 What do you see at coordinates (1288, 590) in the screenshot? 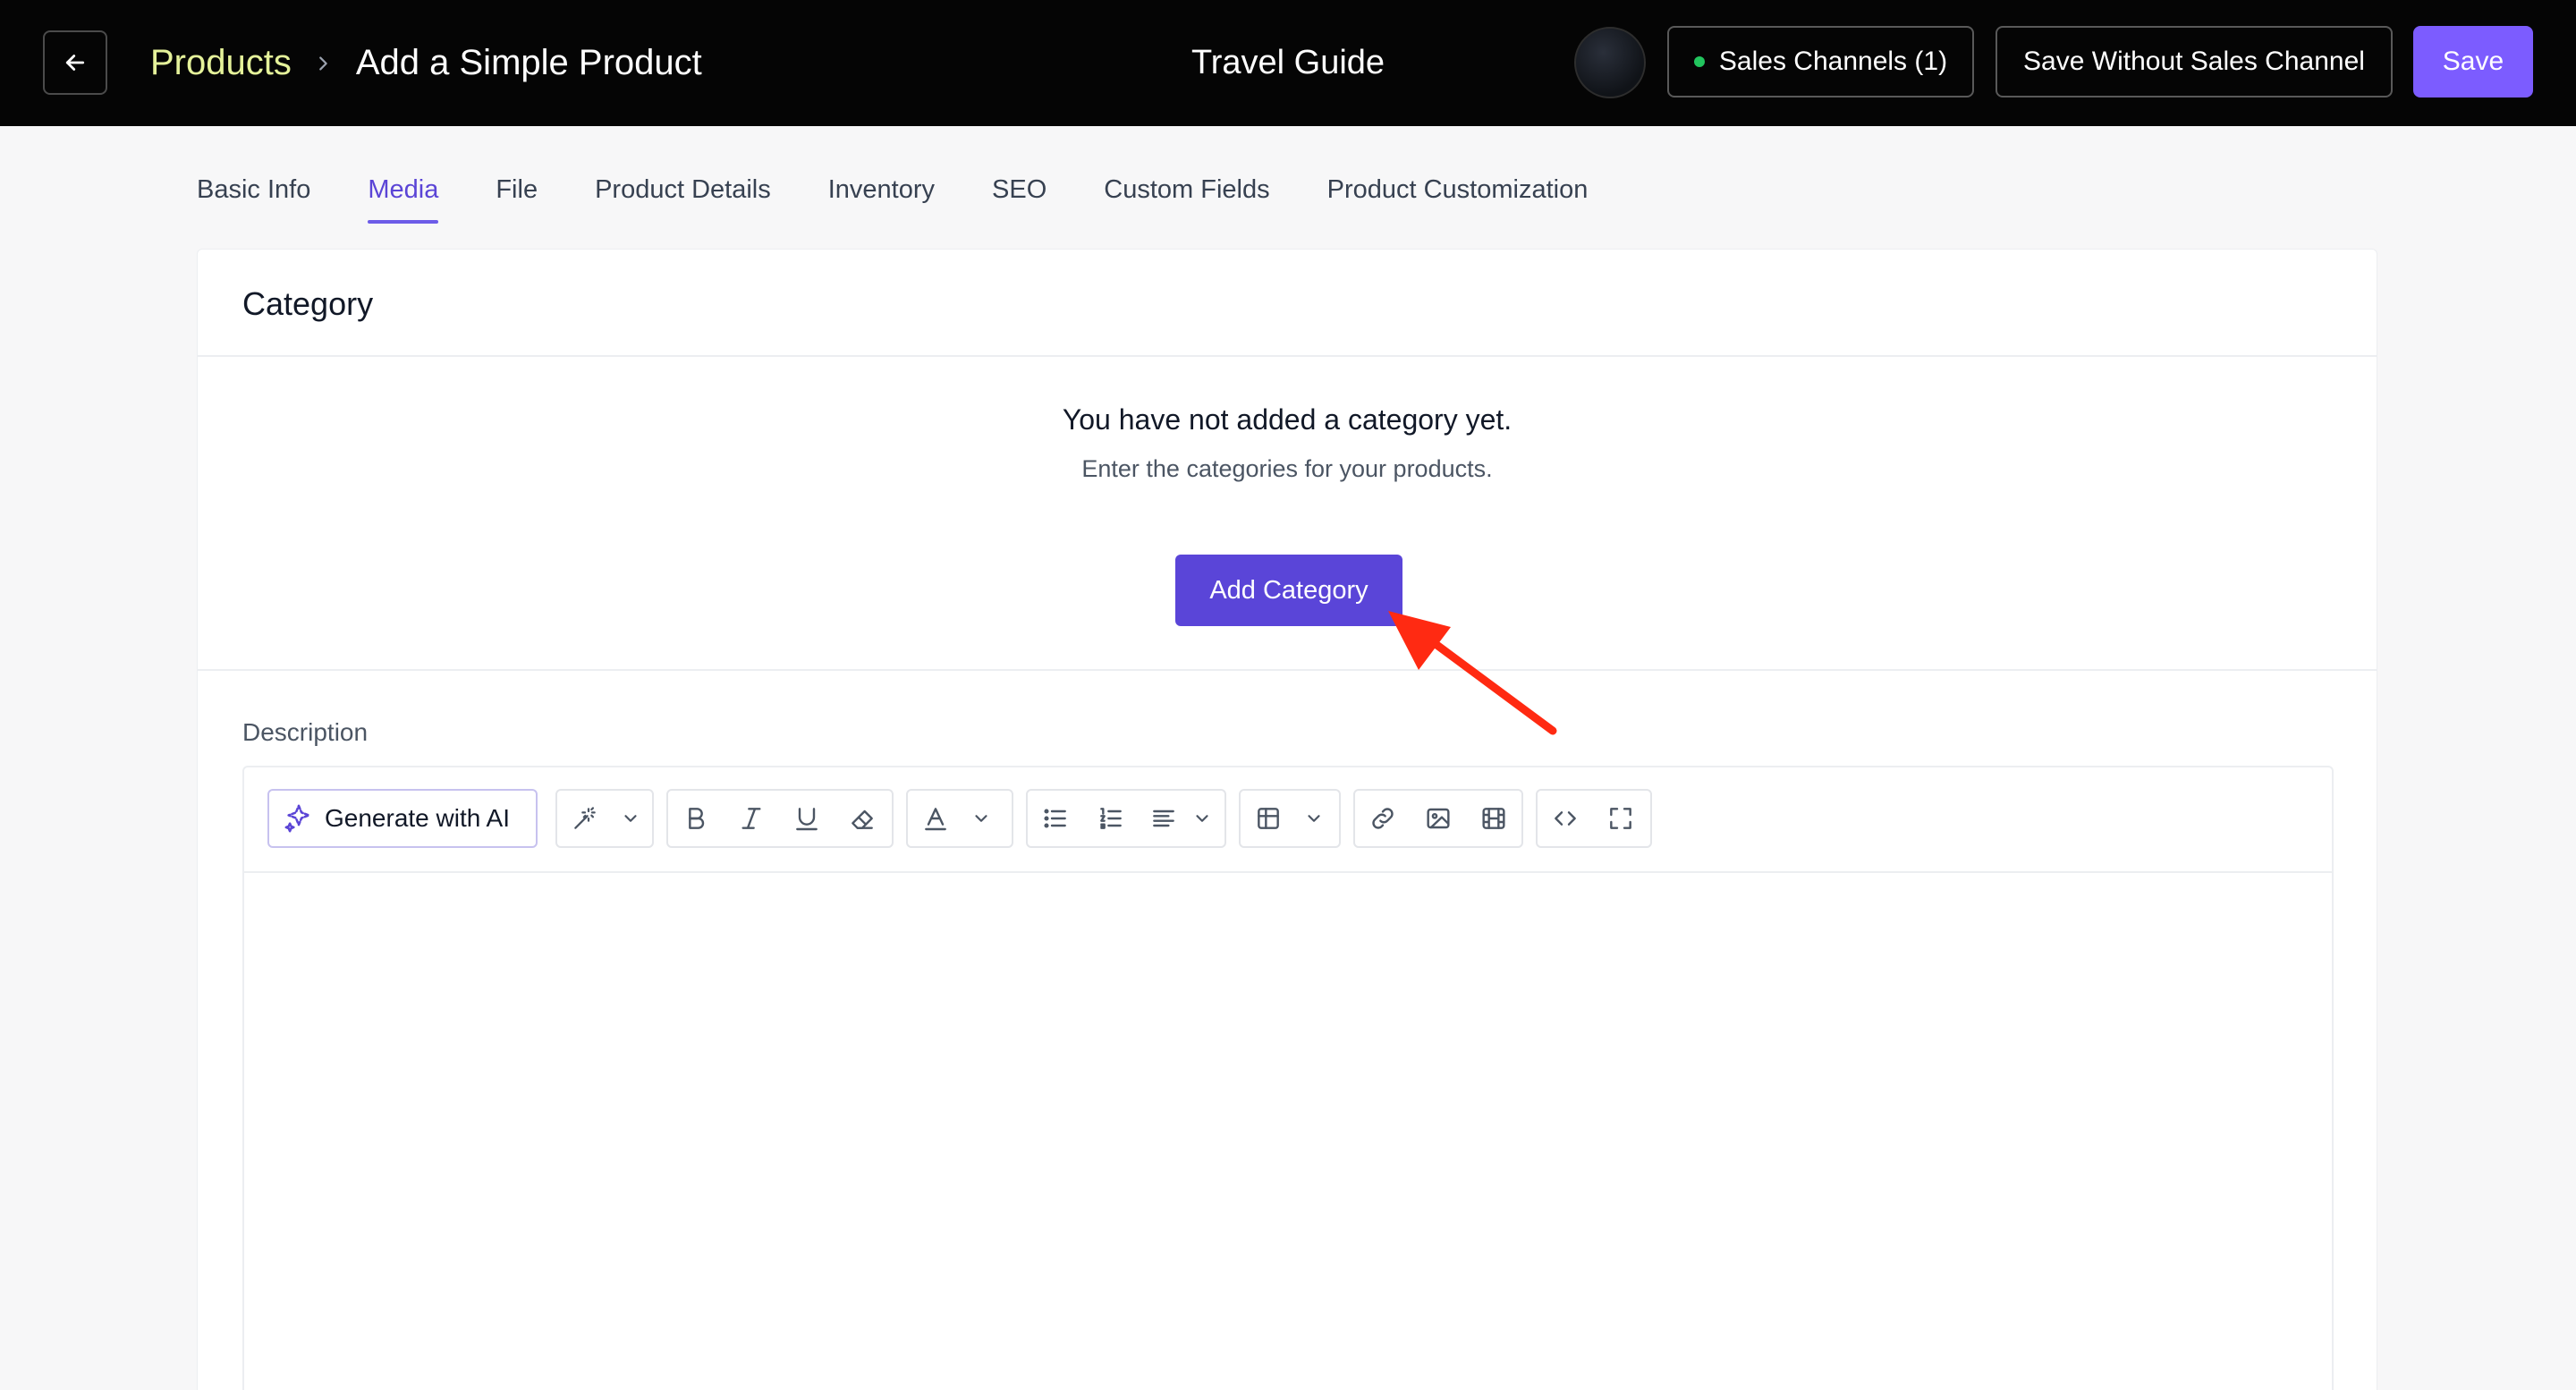
I see `add-category-button: Add Category` at bounding box center [1288, 590].